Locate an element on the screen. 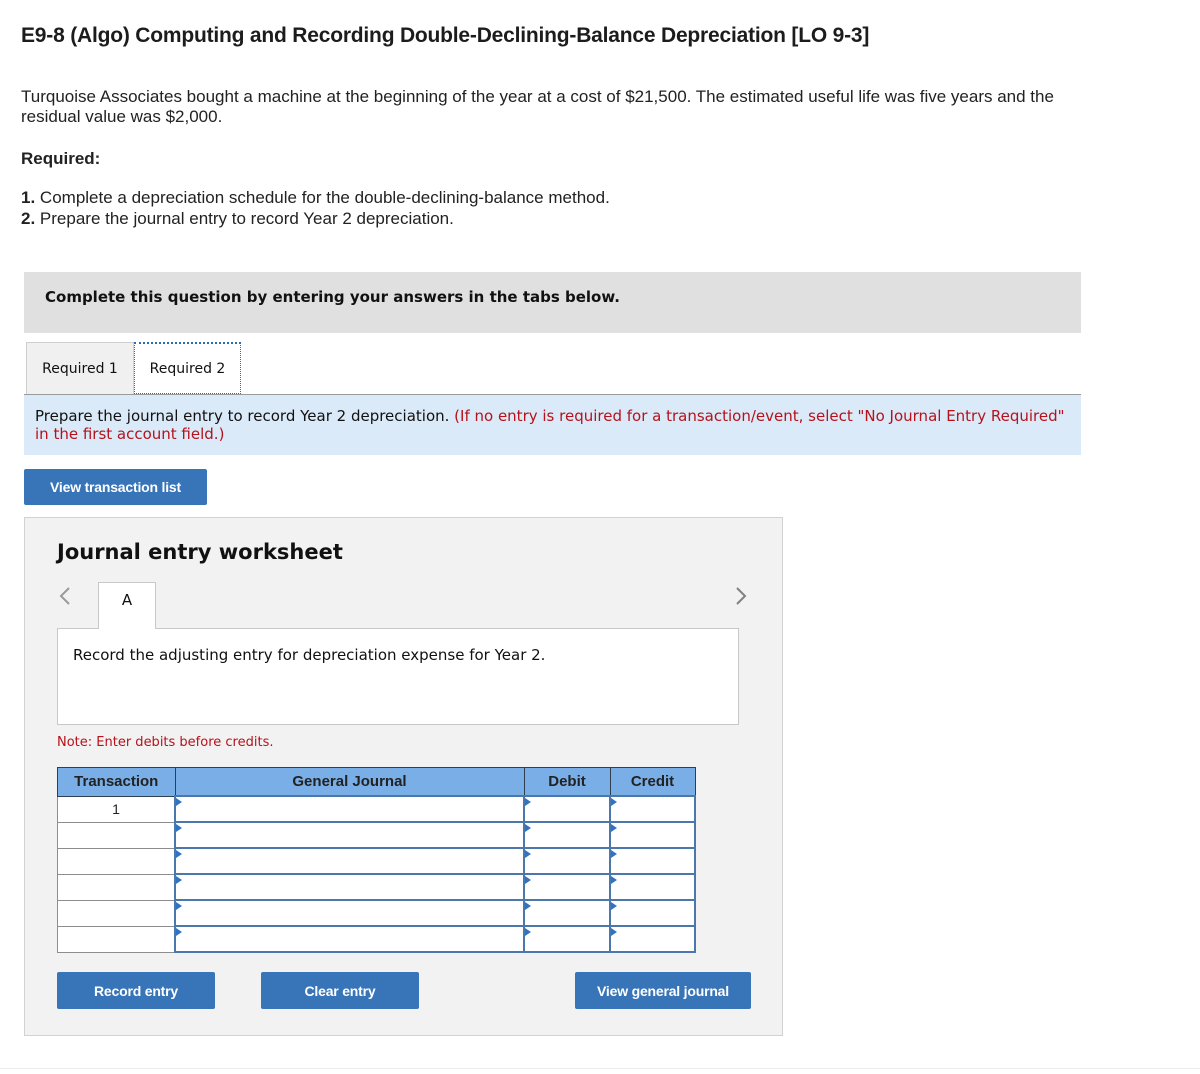  header-credit: Credit is located at coordinates (652, 782).